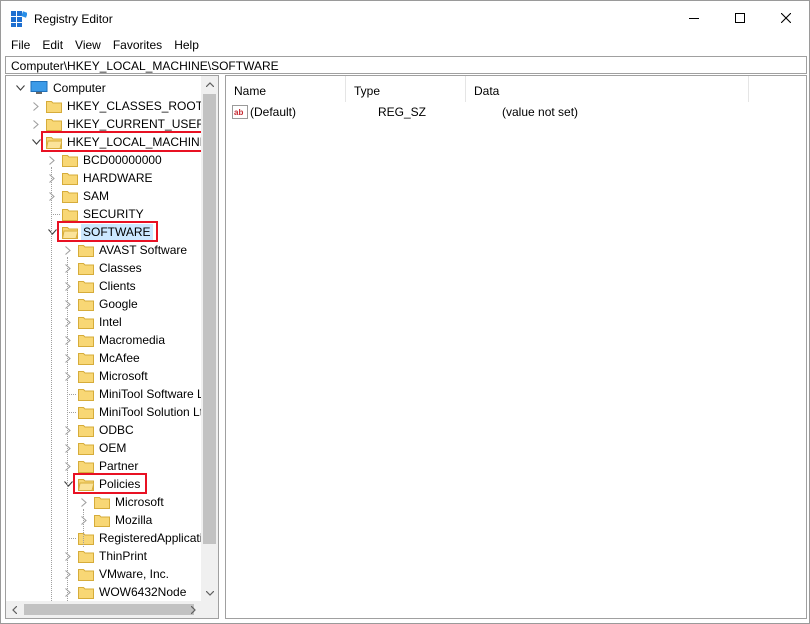 Image resolution: width=810 pixels, height=624 pixels. I want to click on menu-help: Help, so click(186, 45).